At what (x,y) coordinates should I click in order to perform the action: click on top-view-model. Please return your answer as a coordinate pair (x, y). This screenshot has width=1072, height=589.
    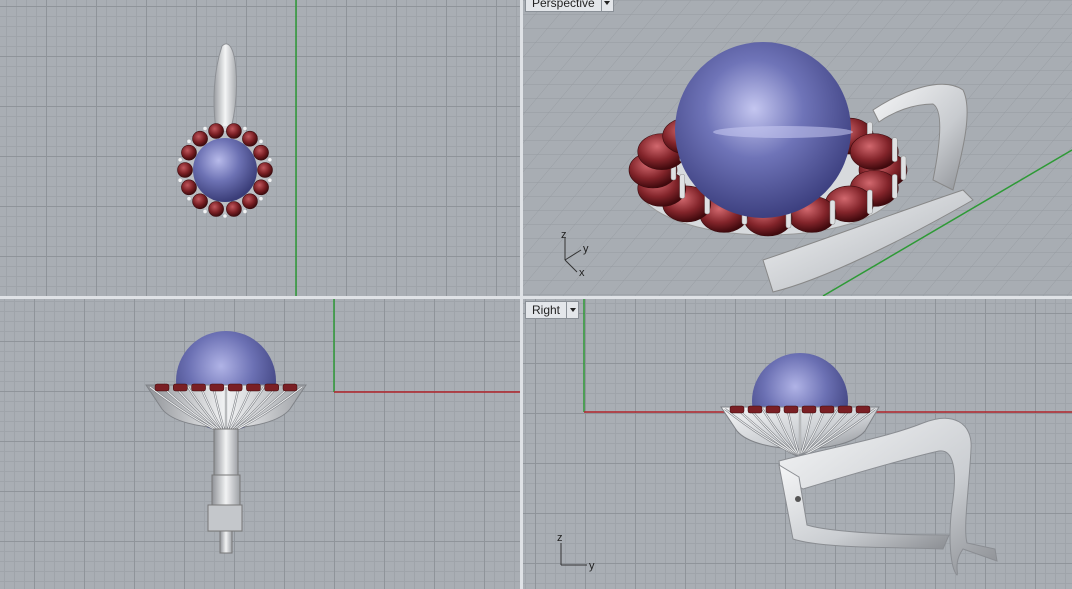
    Looking at the image, I should click on (237, 148).